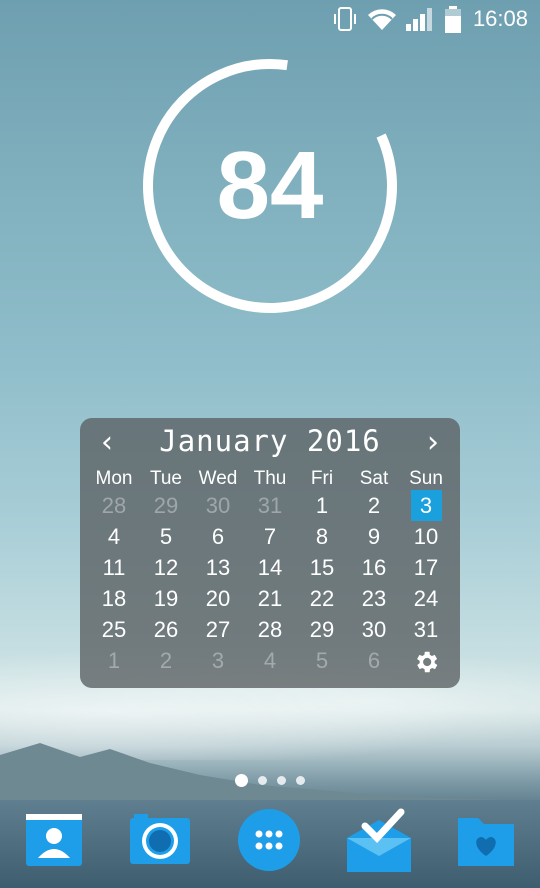 The height and width of the screenshot is (888, 540). I want to click on weekday-header: Mon Tue Wed Thu Fri Sat Sun, so click(270, 479).